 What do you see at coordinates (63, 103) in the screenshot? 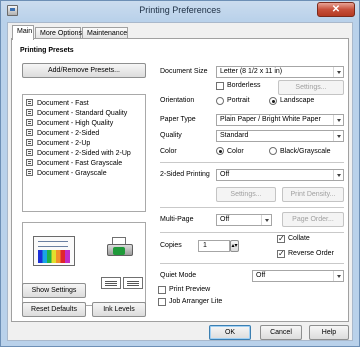
I see `preset-label: Document - Fast` at bounding box center [63, 103].